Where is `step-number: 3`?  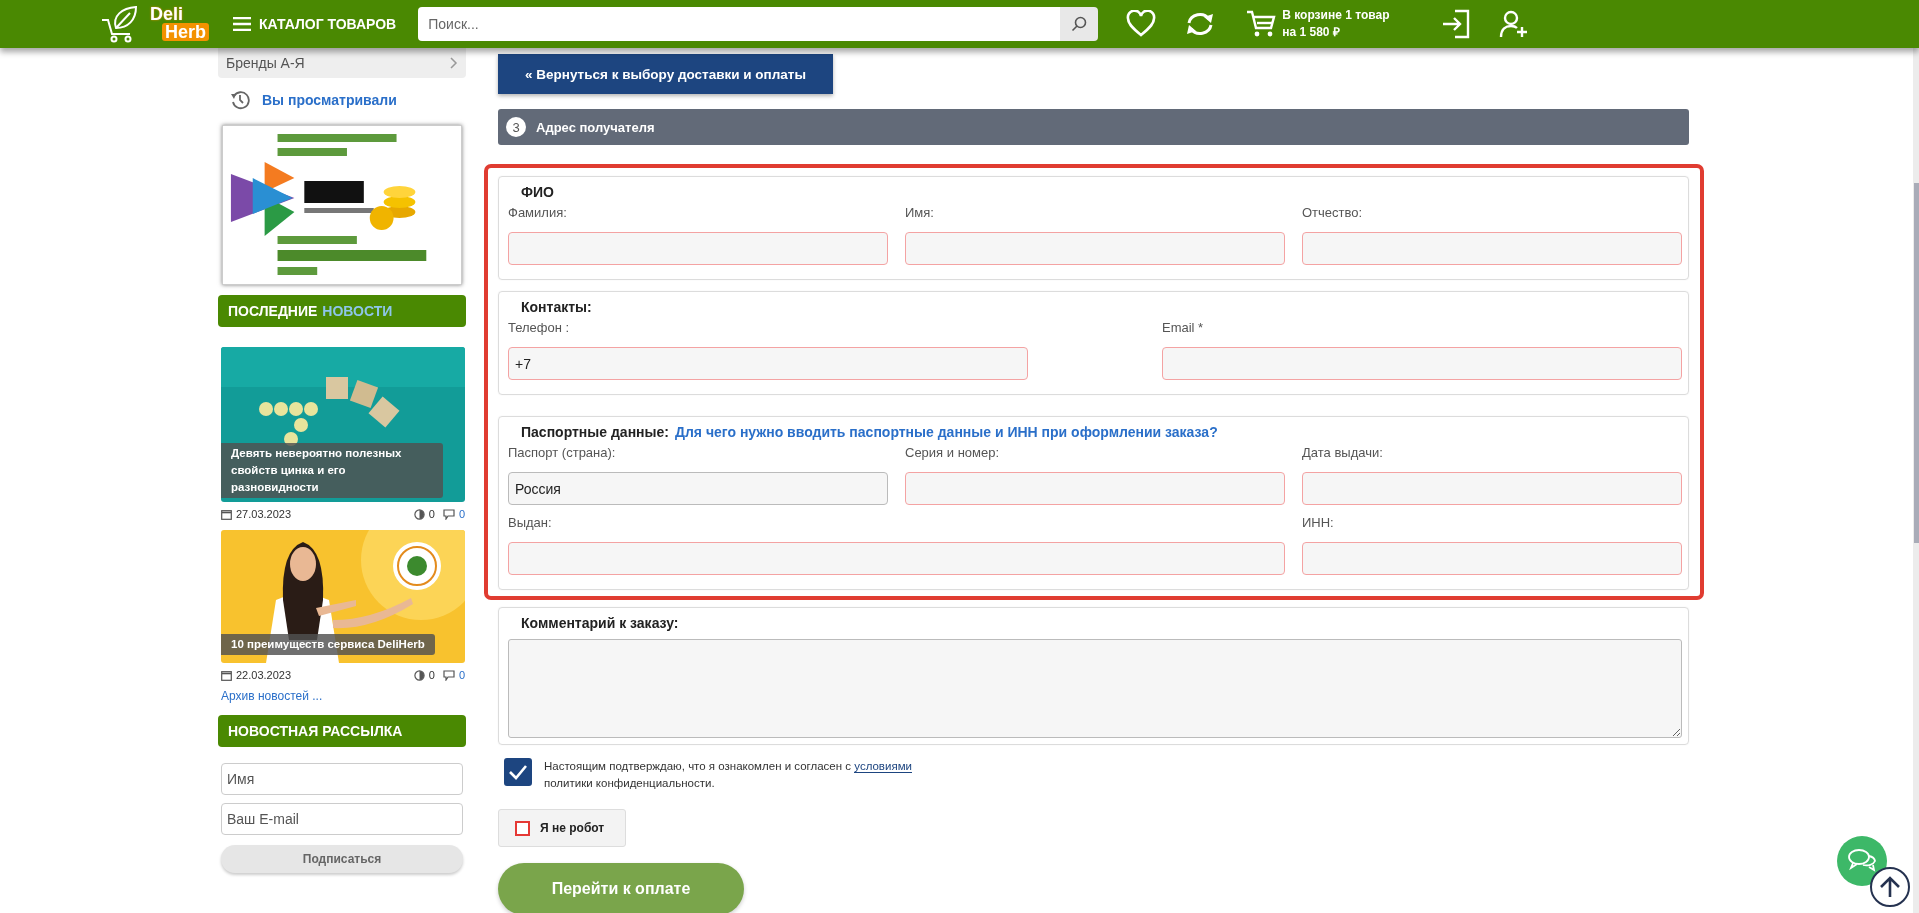
step-number: 3 is located at coordinates (516, 127).